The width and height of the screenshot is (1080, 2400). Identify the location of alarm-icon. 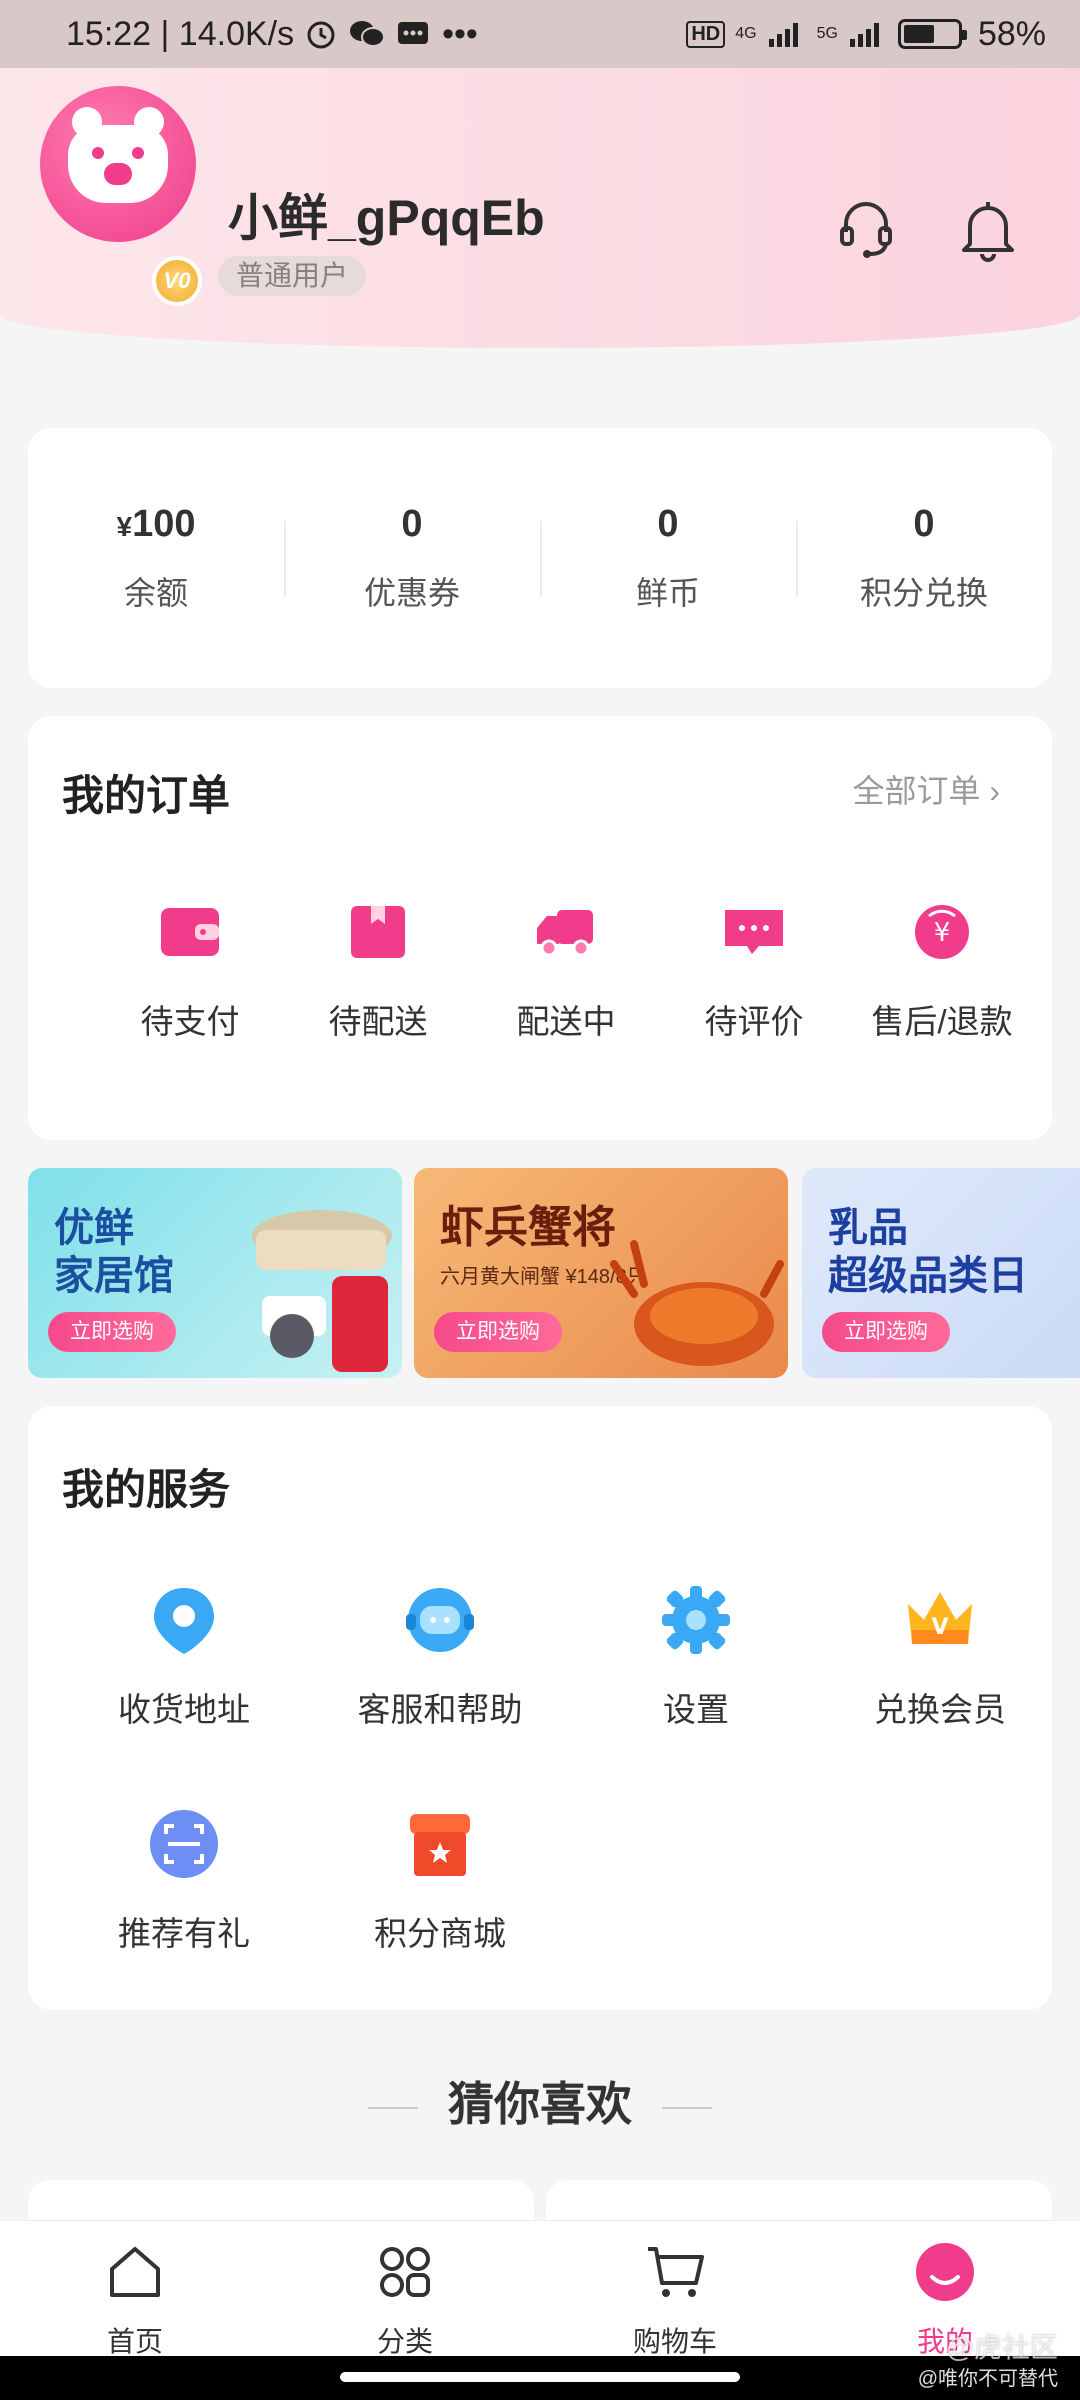
(321, 35).